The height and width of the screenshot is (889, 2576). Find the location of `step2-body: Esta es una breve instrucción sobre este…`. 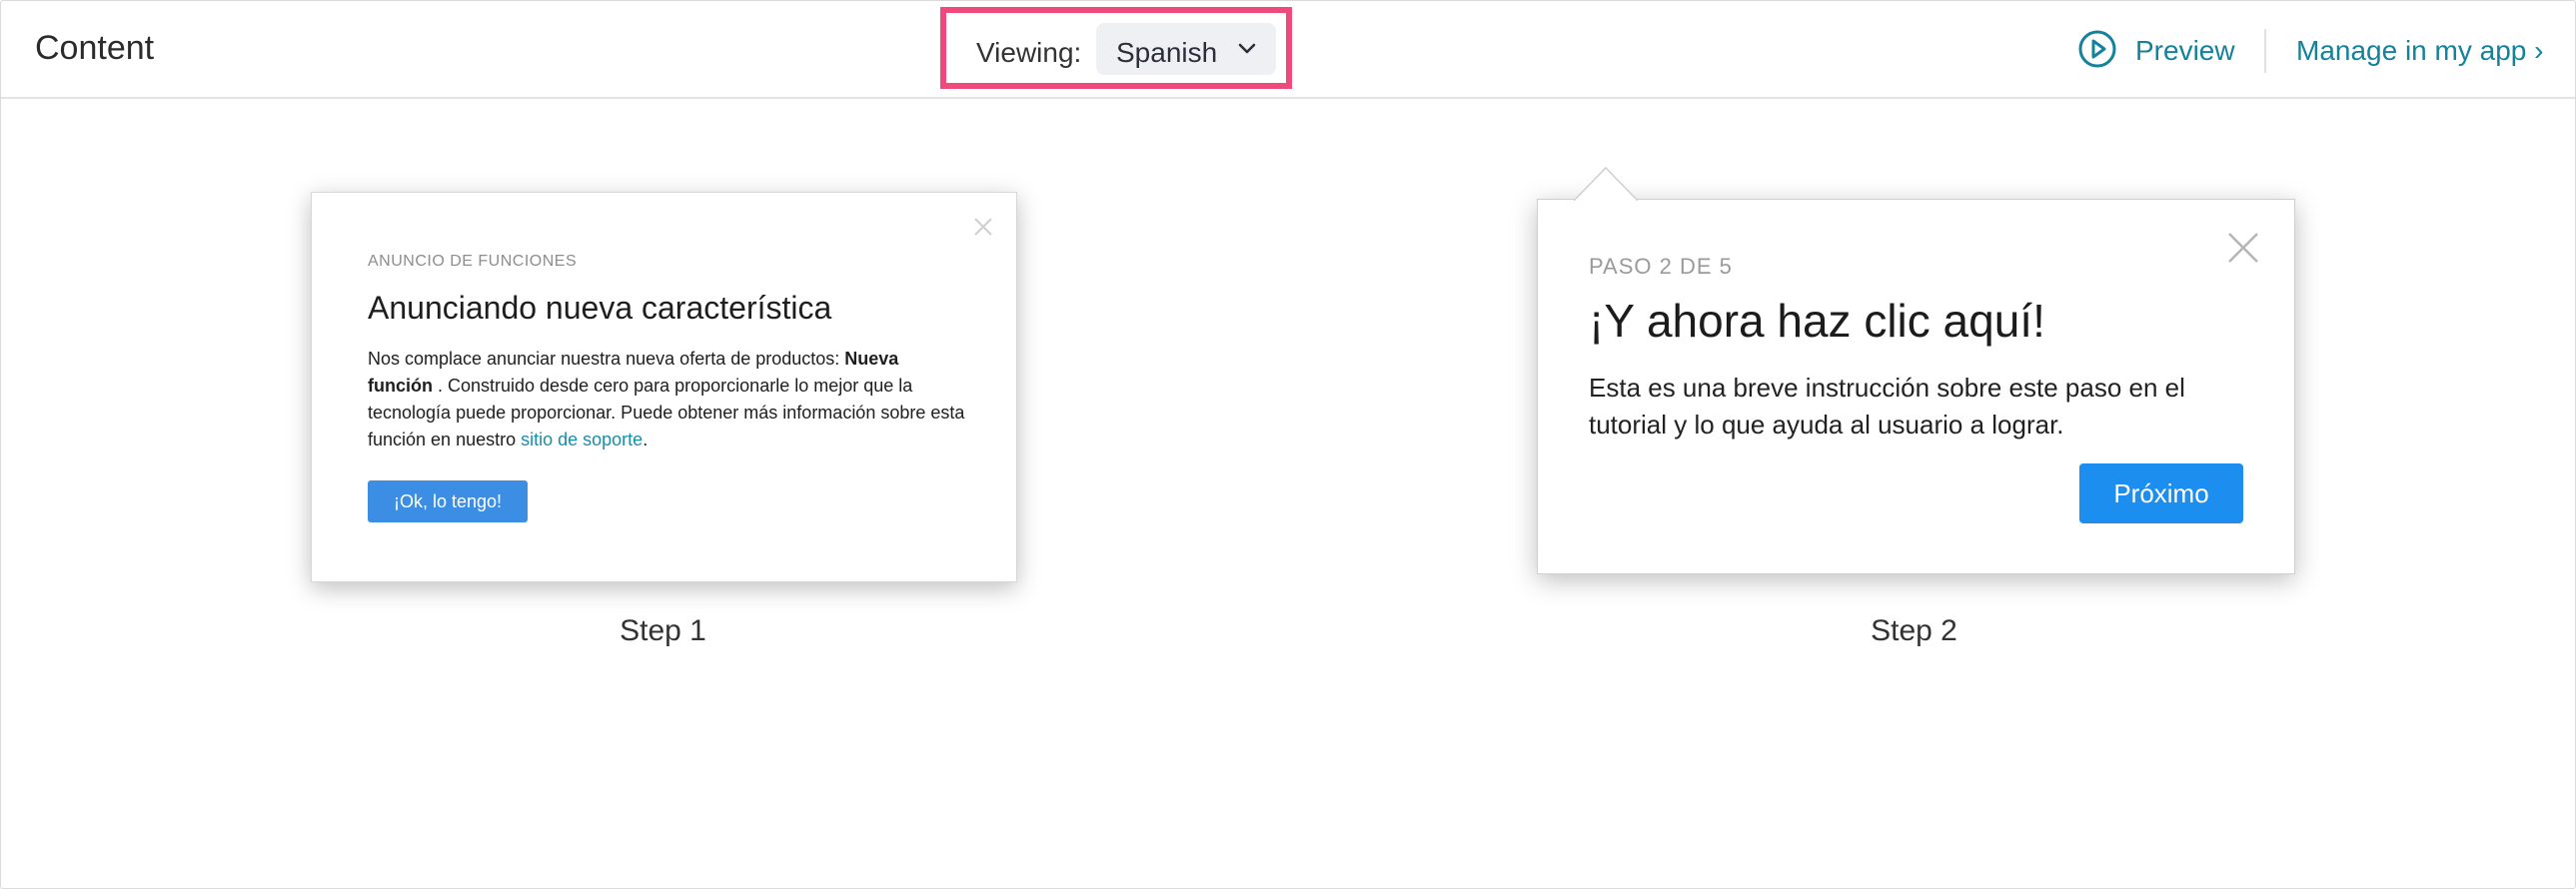

step2-body: Esta es una breve instrucción sobre este… is located at coordinates (1887, 406).